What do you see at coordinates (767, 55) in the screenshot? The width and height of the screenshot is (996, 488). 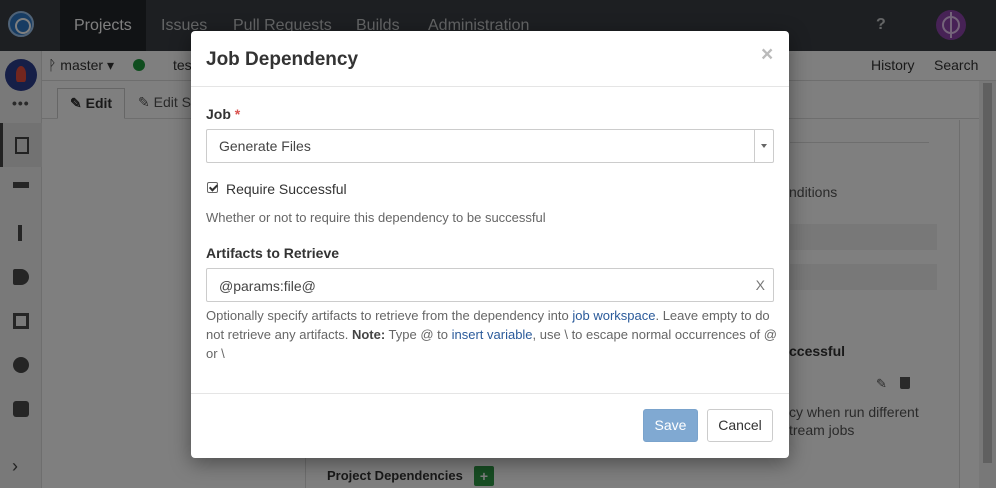 I see `close-icon: ×` at bounding box center [767, 55].